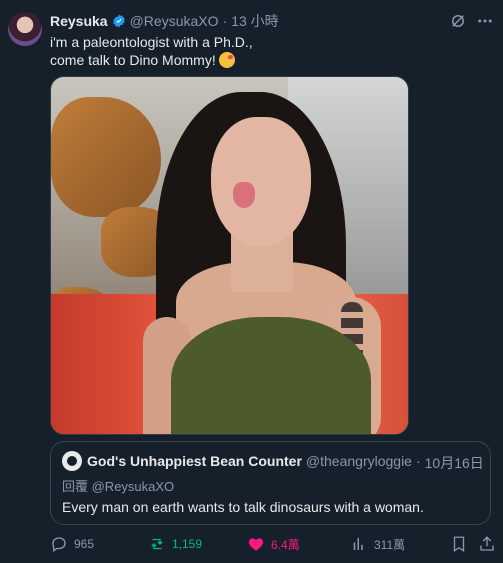  What do you see at coordinates (359, 463) in the screenshot?
I see `quoted-handle: @theangryloggie` at bounding box center [359, 463].